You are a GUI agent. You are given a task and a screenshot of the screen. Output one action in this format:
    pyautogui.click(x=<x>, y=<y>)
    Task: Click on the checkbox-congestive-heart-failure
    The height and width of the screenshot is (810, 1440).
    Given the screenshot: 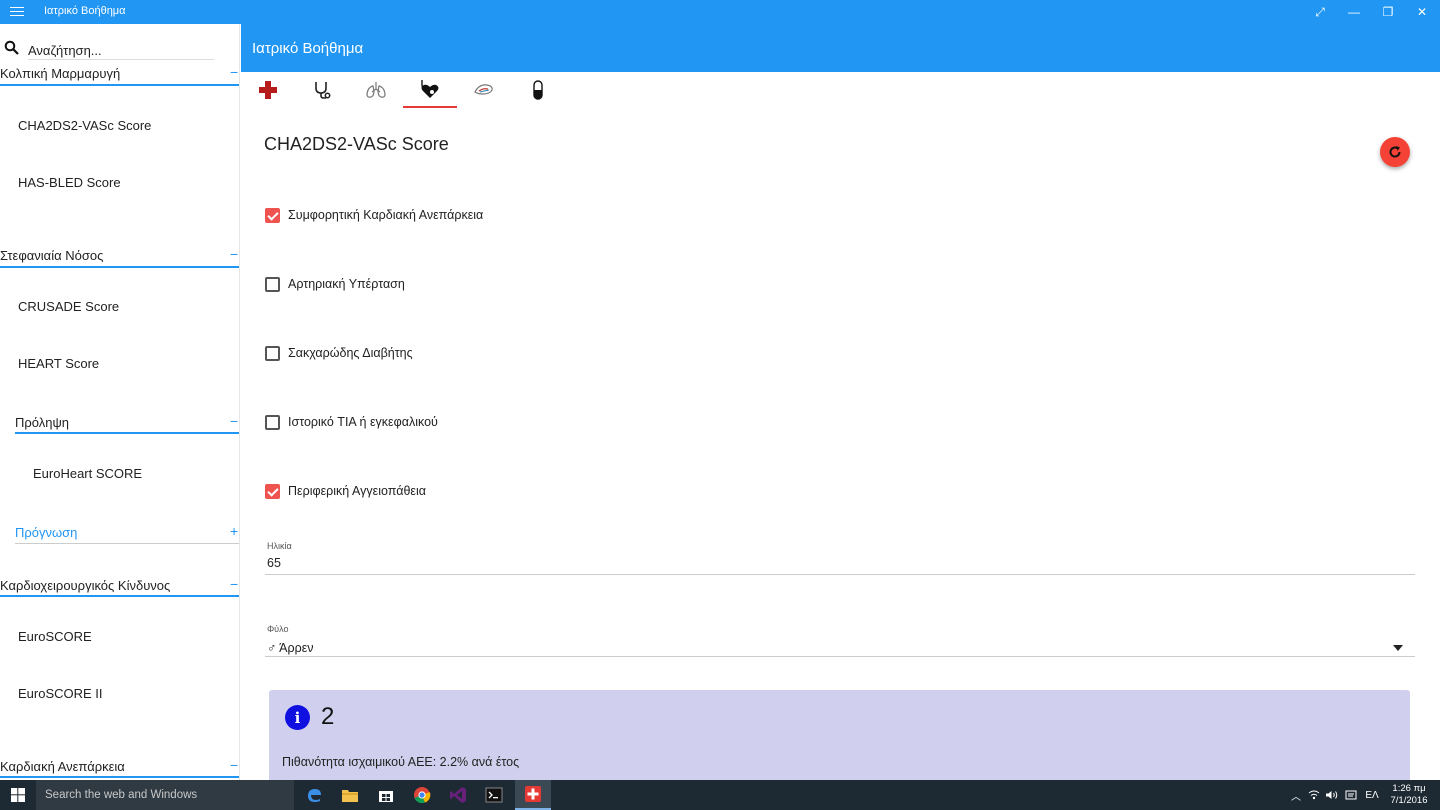 What is the action you would take?
    pyautogui.click(x=272, y=215)
    